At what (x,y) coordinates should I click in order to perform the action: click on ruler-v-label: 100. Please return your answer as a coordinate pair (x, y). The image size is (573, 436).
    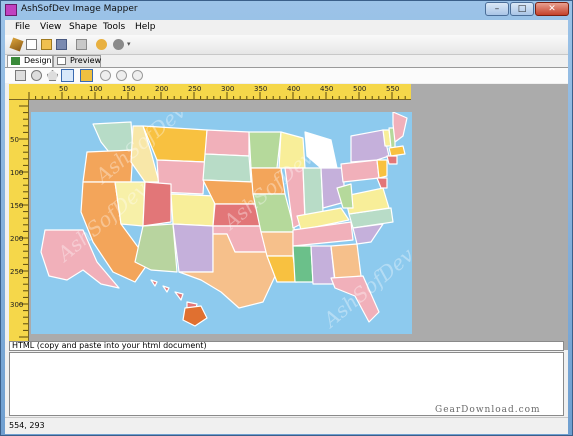
    Looking at the image, I should click on (17, 173).